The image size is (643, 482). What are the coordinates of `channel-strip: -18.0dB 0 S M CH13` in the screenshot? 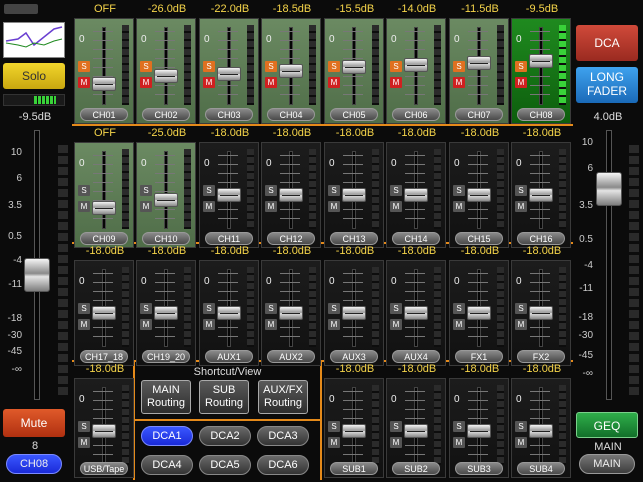 It's located at (354, 187).